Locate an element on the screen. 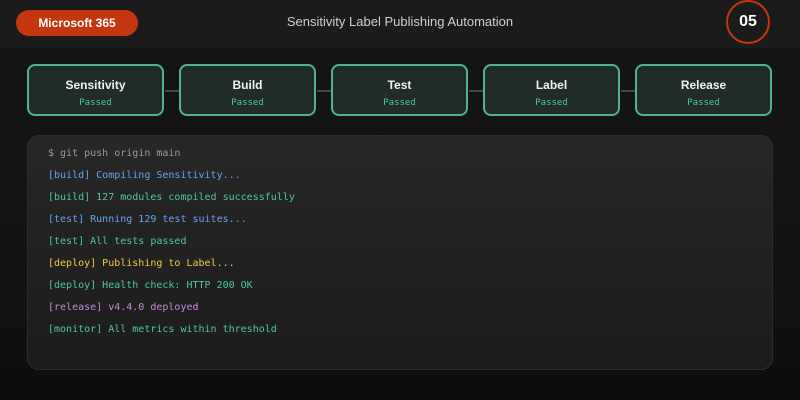 The image size is (800, 400). stage-name: Label is located at coordinates (551, 85).